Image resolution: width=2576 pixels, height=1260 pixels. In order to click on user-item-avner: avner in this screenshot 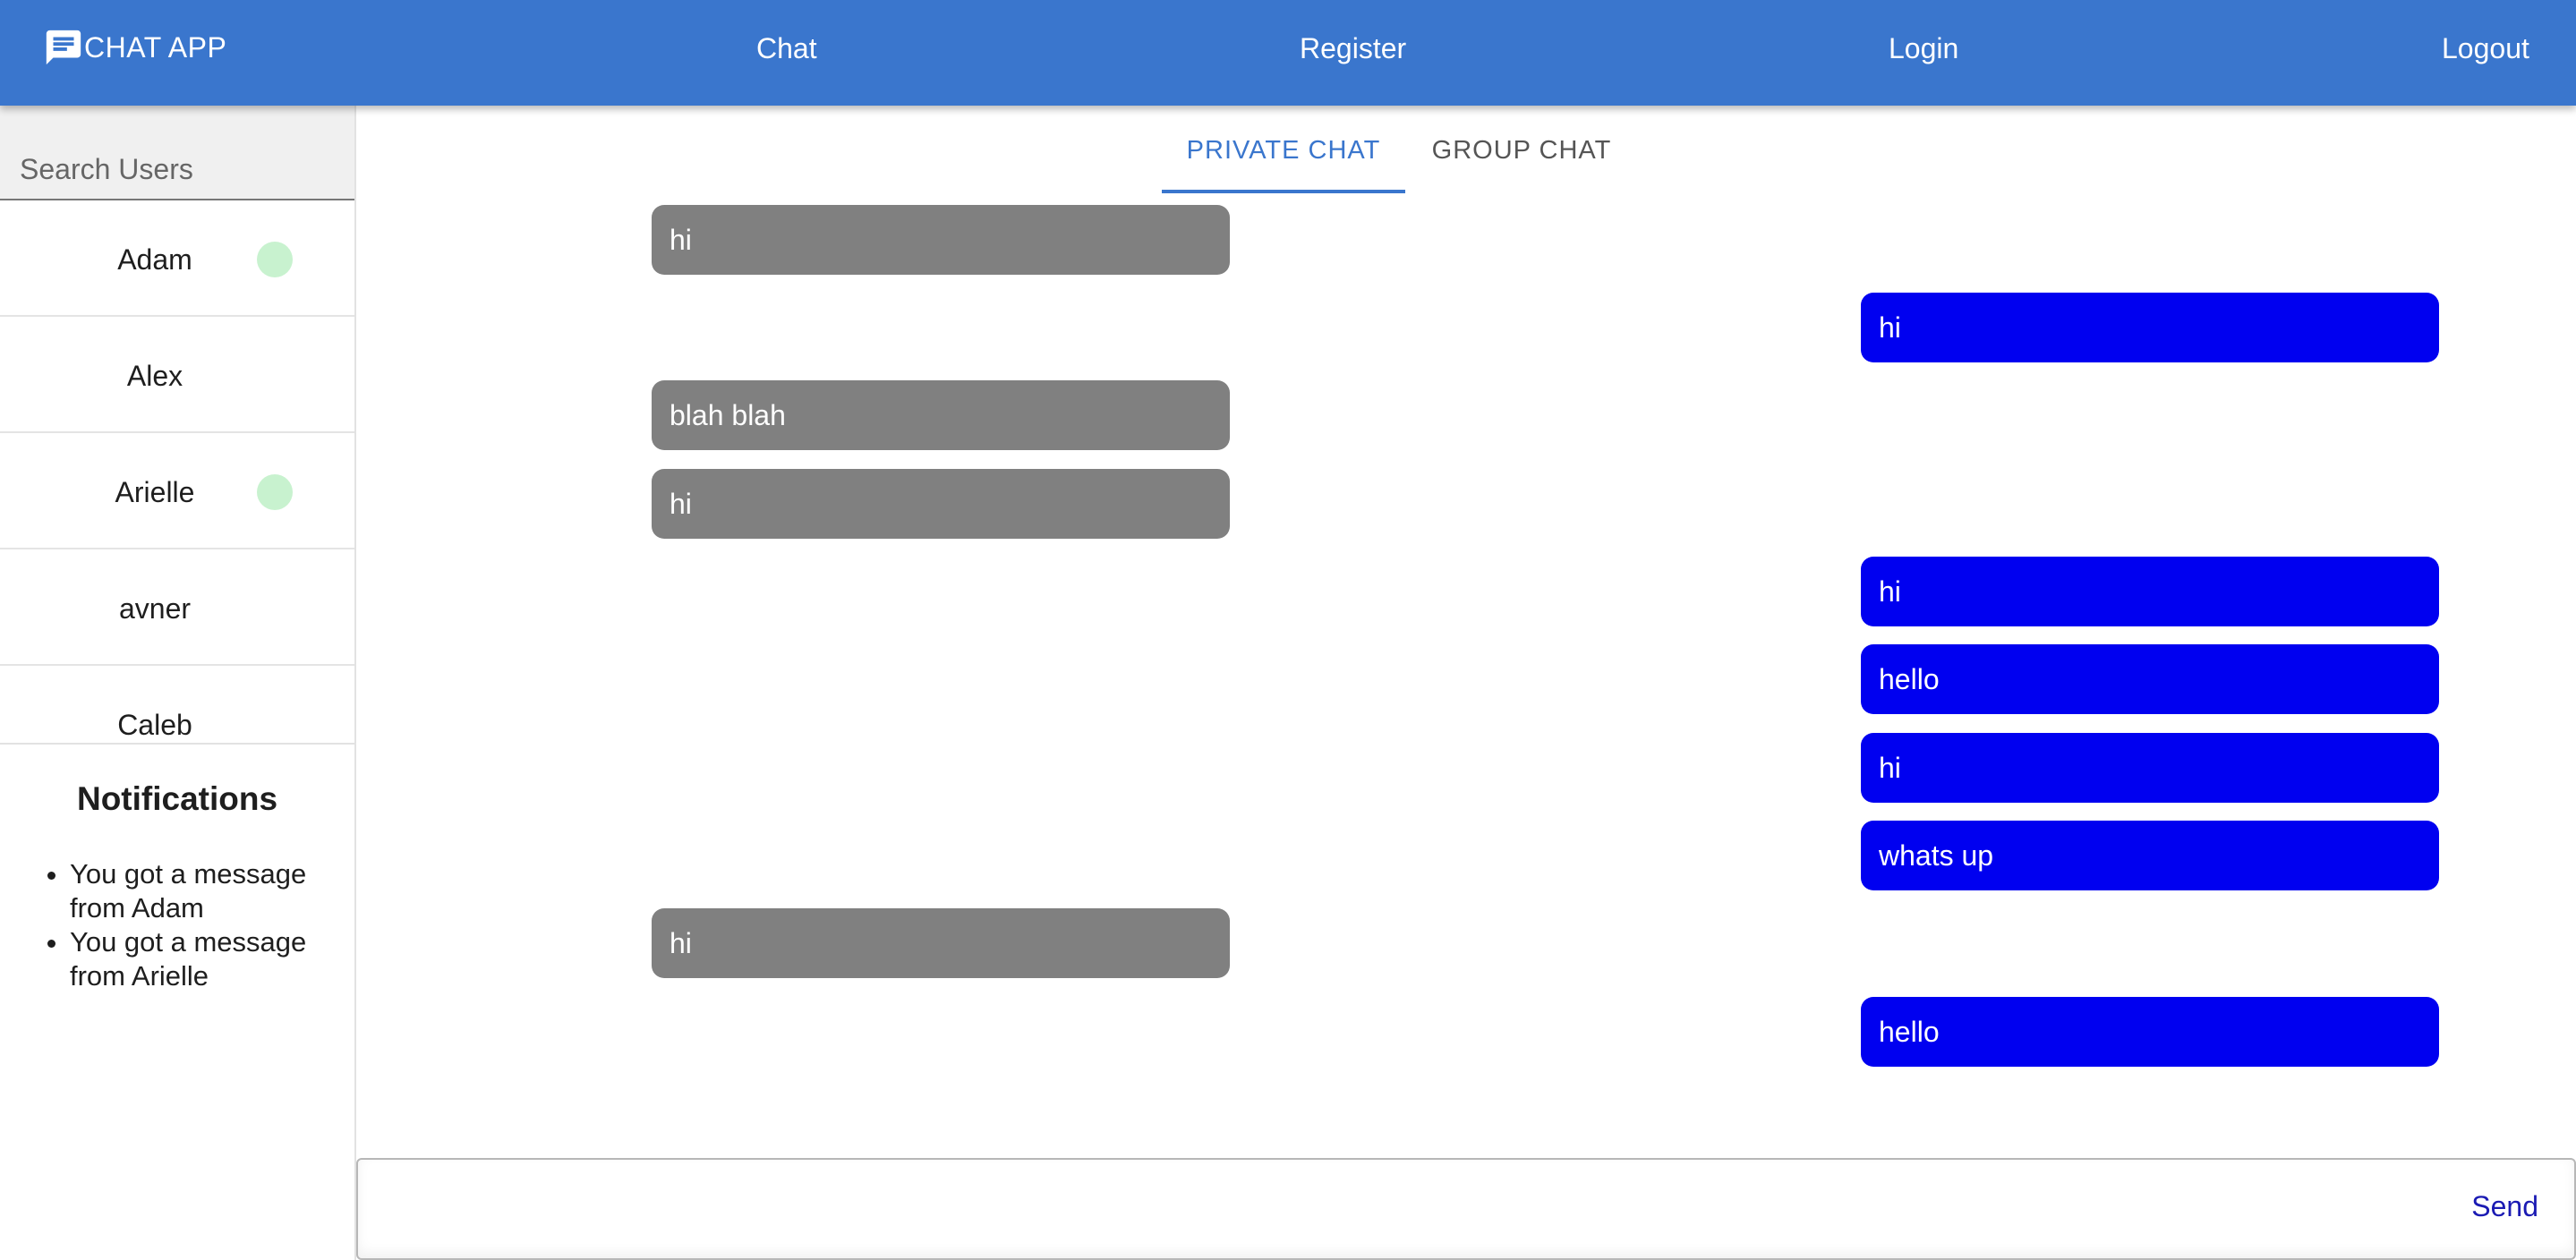, I will do `click(177, 607)`.